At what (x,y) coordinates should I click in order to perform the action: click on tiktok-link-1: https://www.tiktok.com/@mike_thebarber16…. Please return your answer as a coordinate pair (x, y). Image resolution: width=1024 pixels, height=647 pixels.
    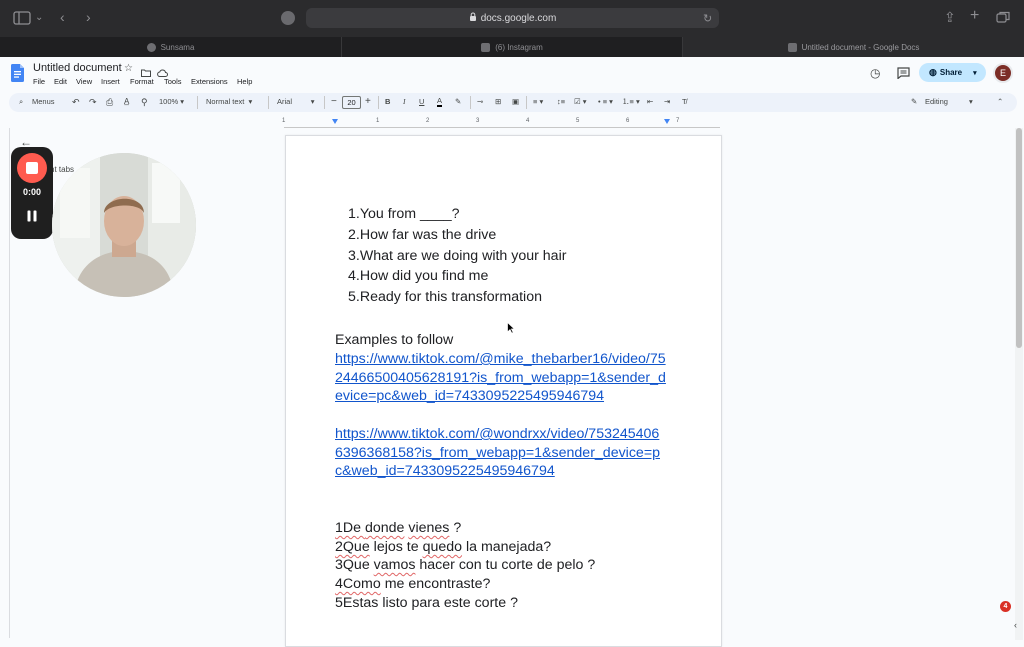
    Looking at the image, I should click on (500, 359).